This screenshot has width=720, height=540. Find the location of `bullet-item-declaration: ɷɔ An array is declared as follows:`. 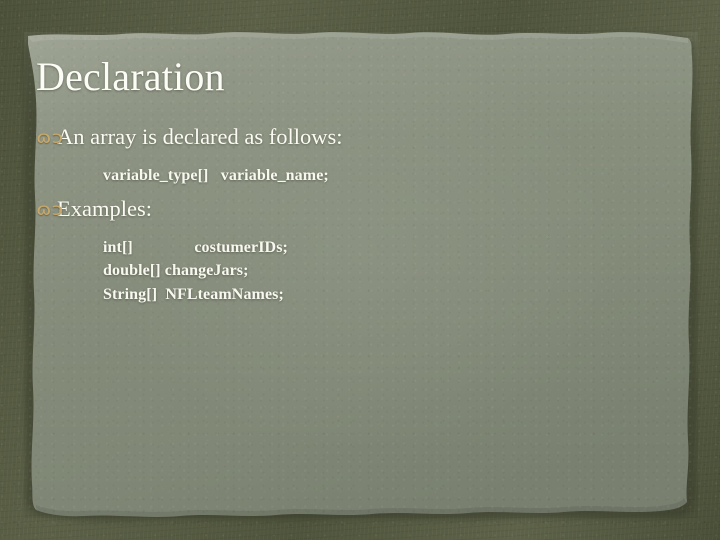

bullet-item-declaration: ɷɔ An array is declared as follows: is located at coordinates (356, 138).